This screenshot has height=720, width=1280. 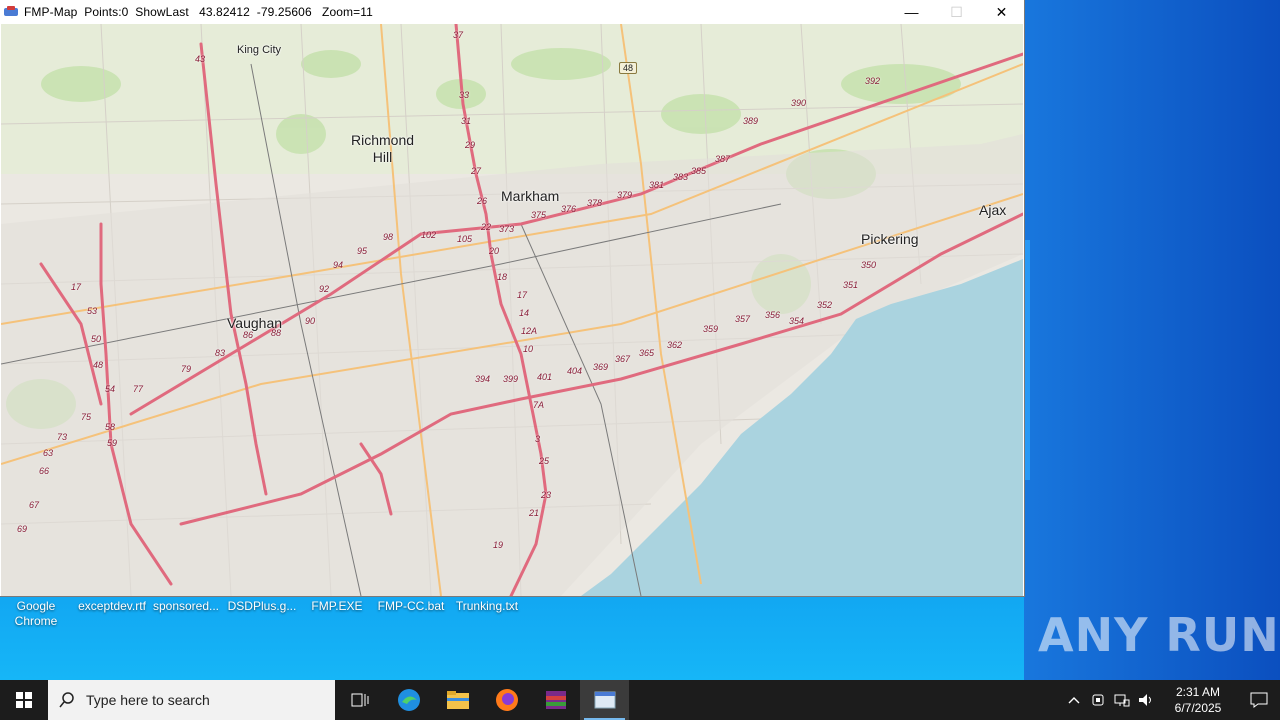 What do you see at coordinates (44, 471) in the screenshot?
I see `highway-number-label: 66` at bounding box center [44, 471].